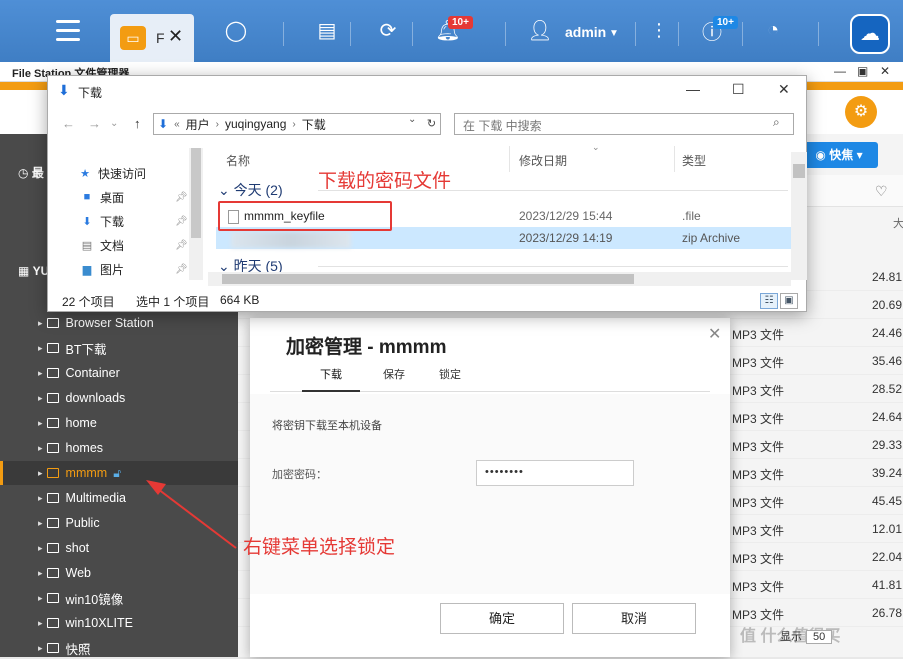 The height and width of the screenshot is (659, 903). I want to click on cloud-icon: ☁, so click(870, 34).